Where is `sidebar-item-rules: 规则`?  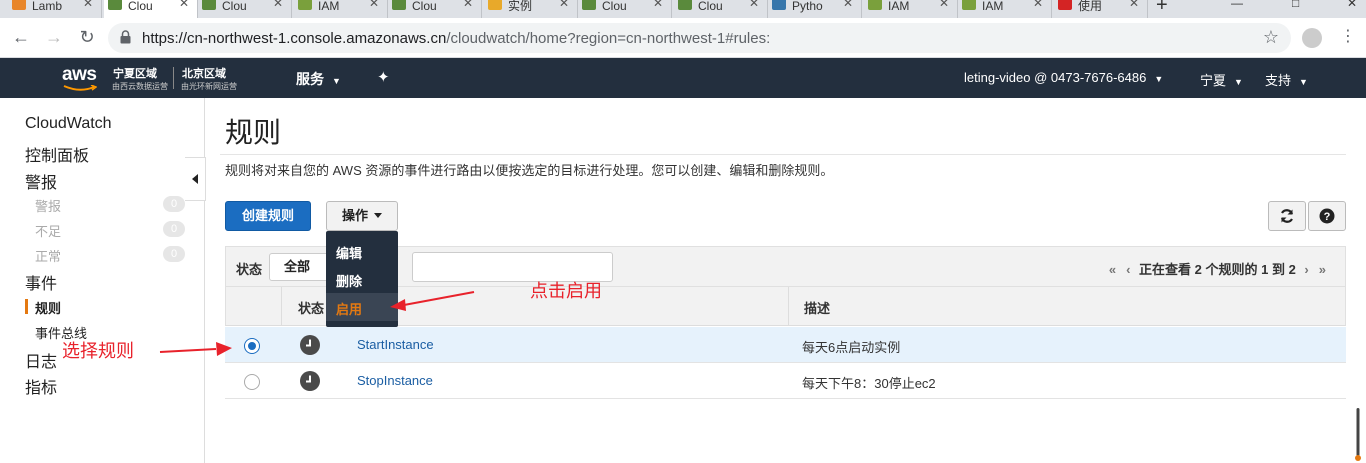 sidebar-item-rules: 规则 is located at coordinates (48, 307).